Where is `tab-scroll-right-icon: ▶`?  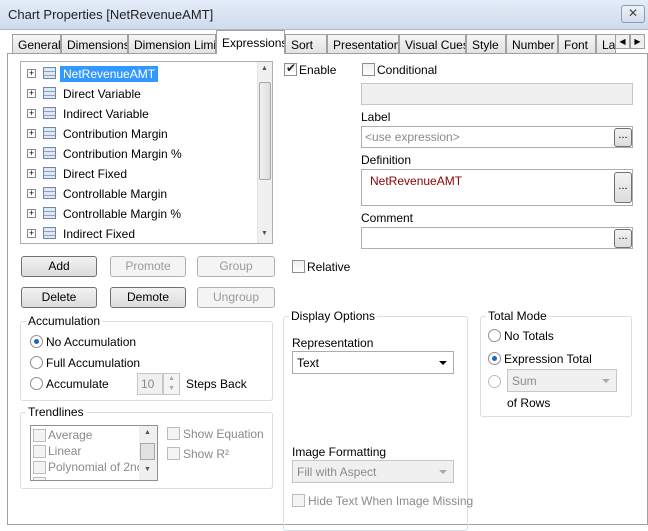 tab-scroll-right-icon: ▶ is located at coordinates (637, 41).